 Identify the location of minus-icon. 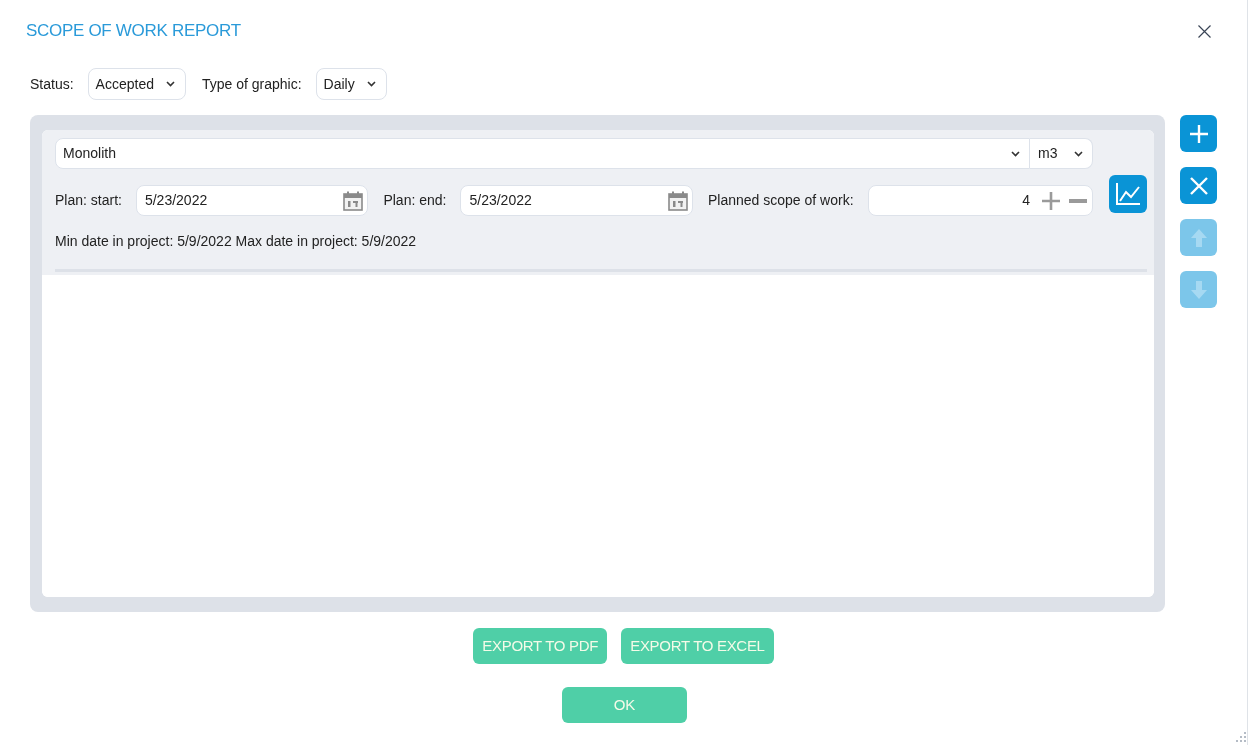
(1078, 200).